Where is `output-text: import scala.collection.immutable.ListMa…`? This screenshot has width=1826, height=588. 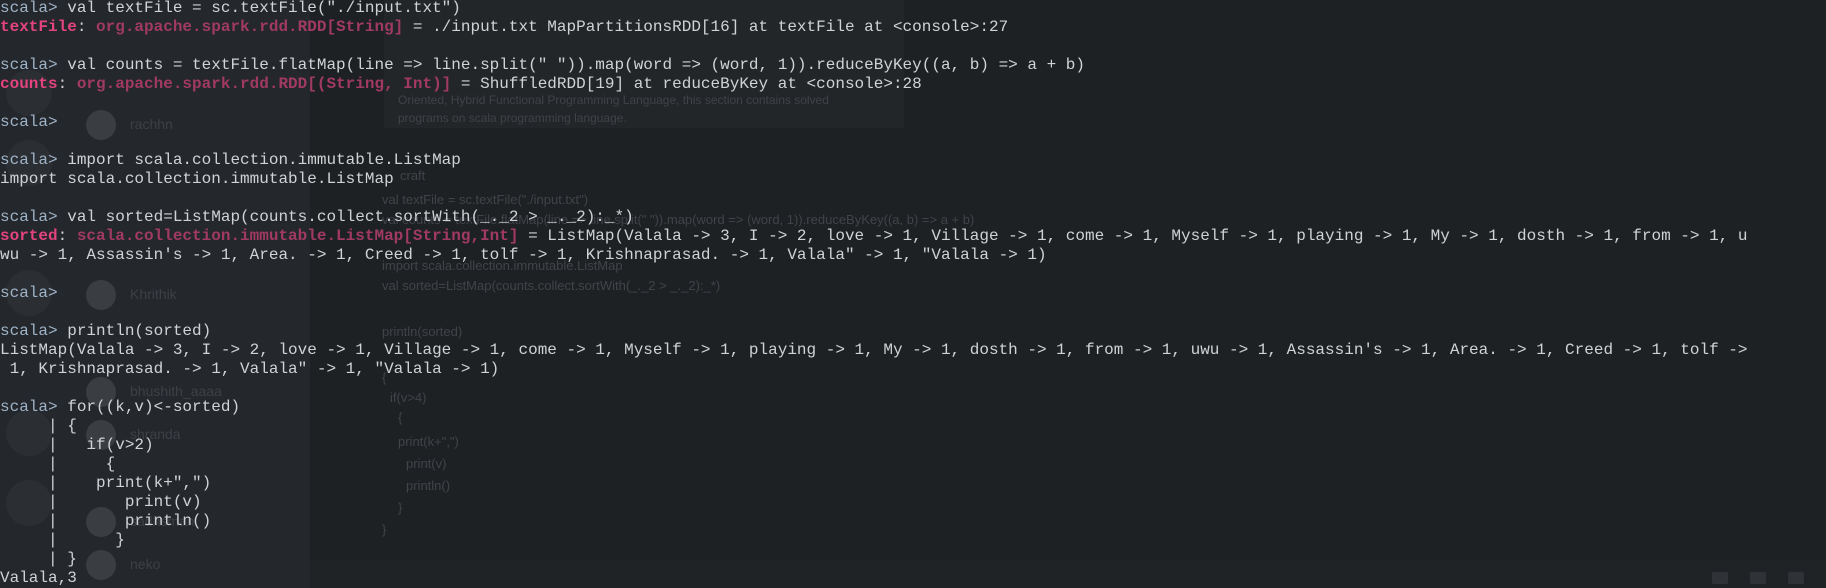 output-text: import scala.collection.immutable.ListMa… is located at coordinates (197, 179).